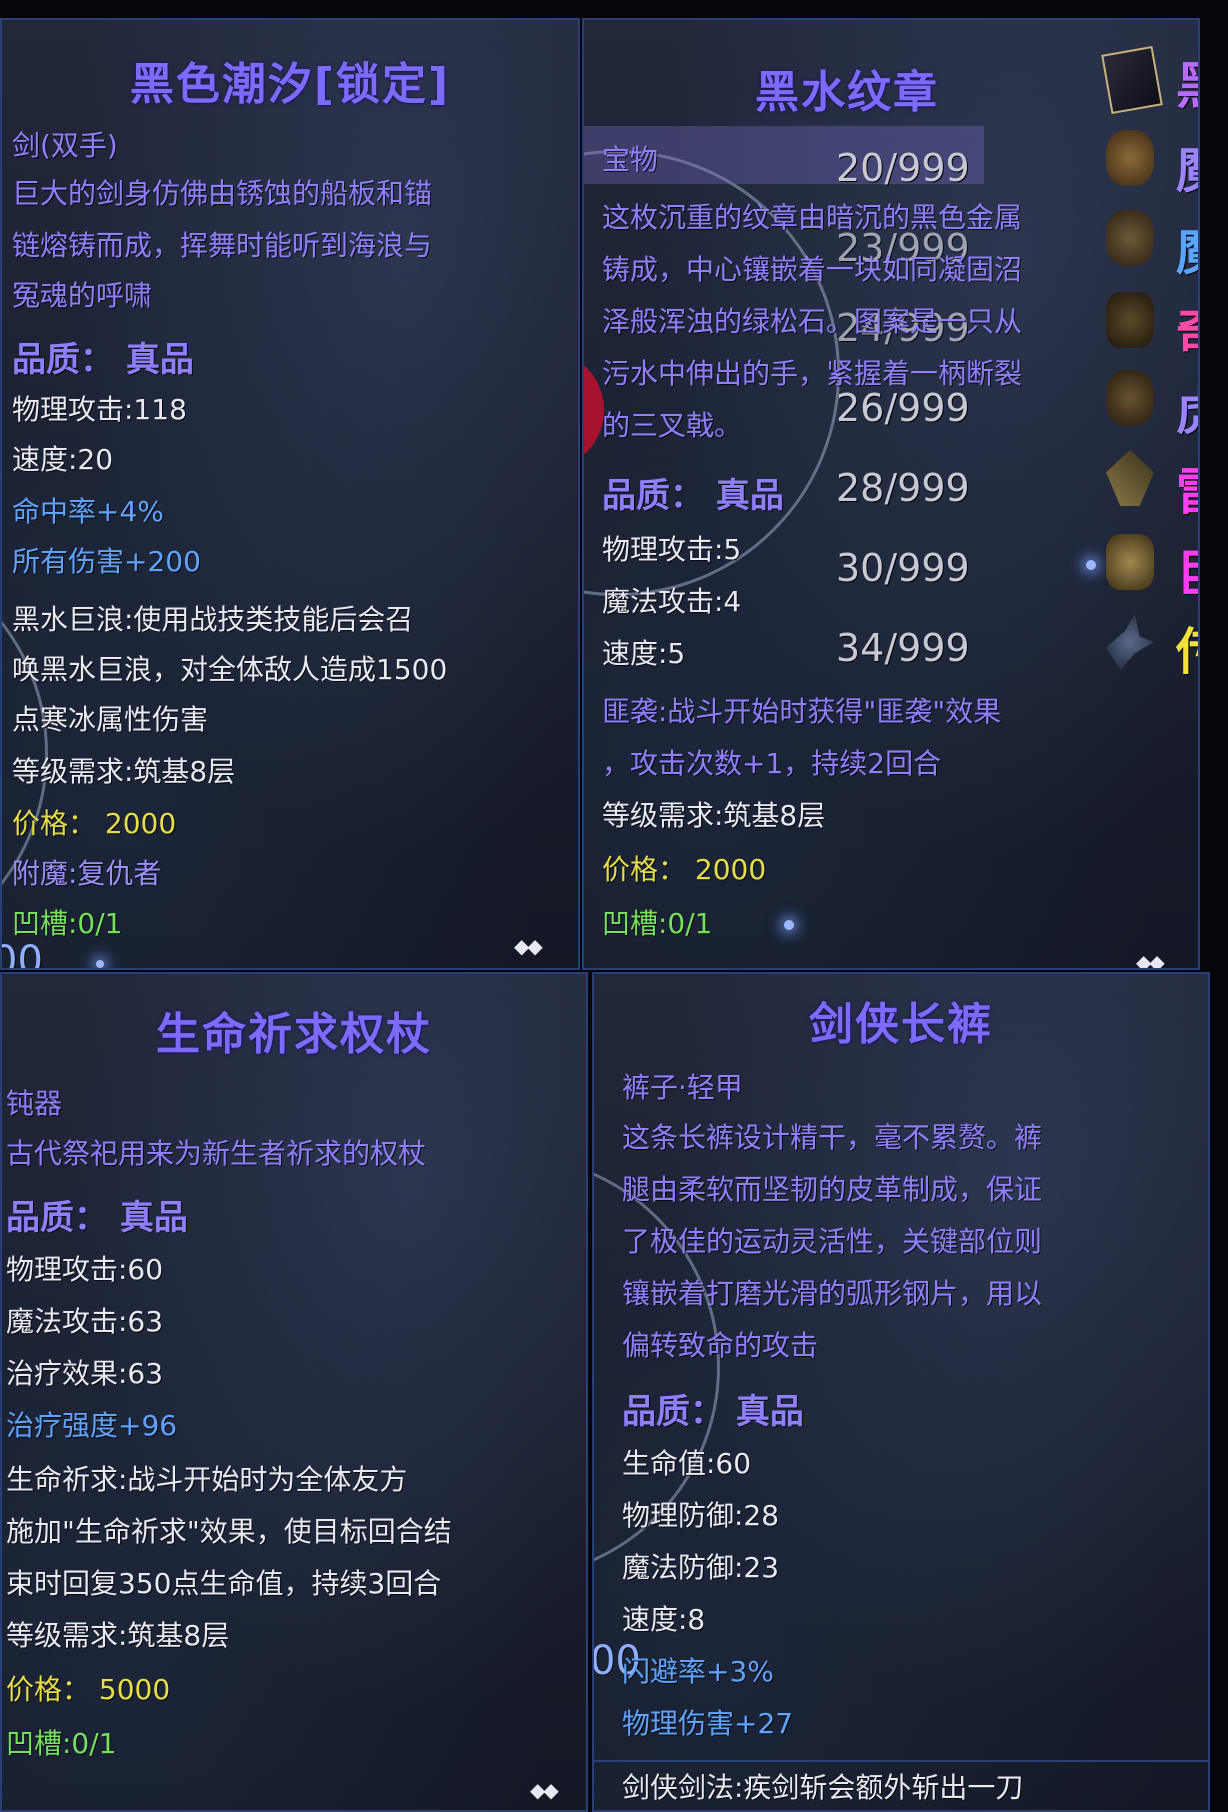  I want to click on side-list-char: 虎, so click(1187, 408).